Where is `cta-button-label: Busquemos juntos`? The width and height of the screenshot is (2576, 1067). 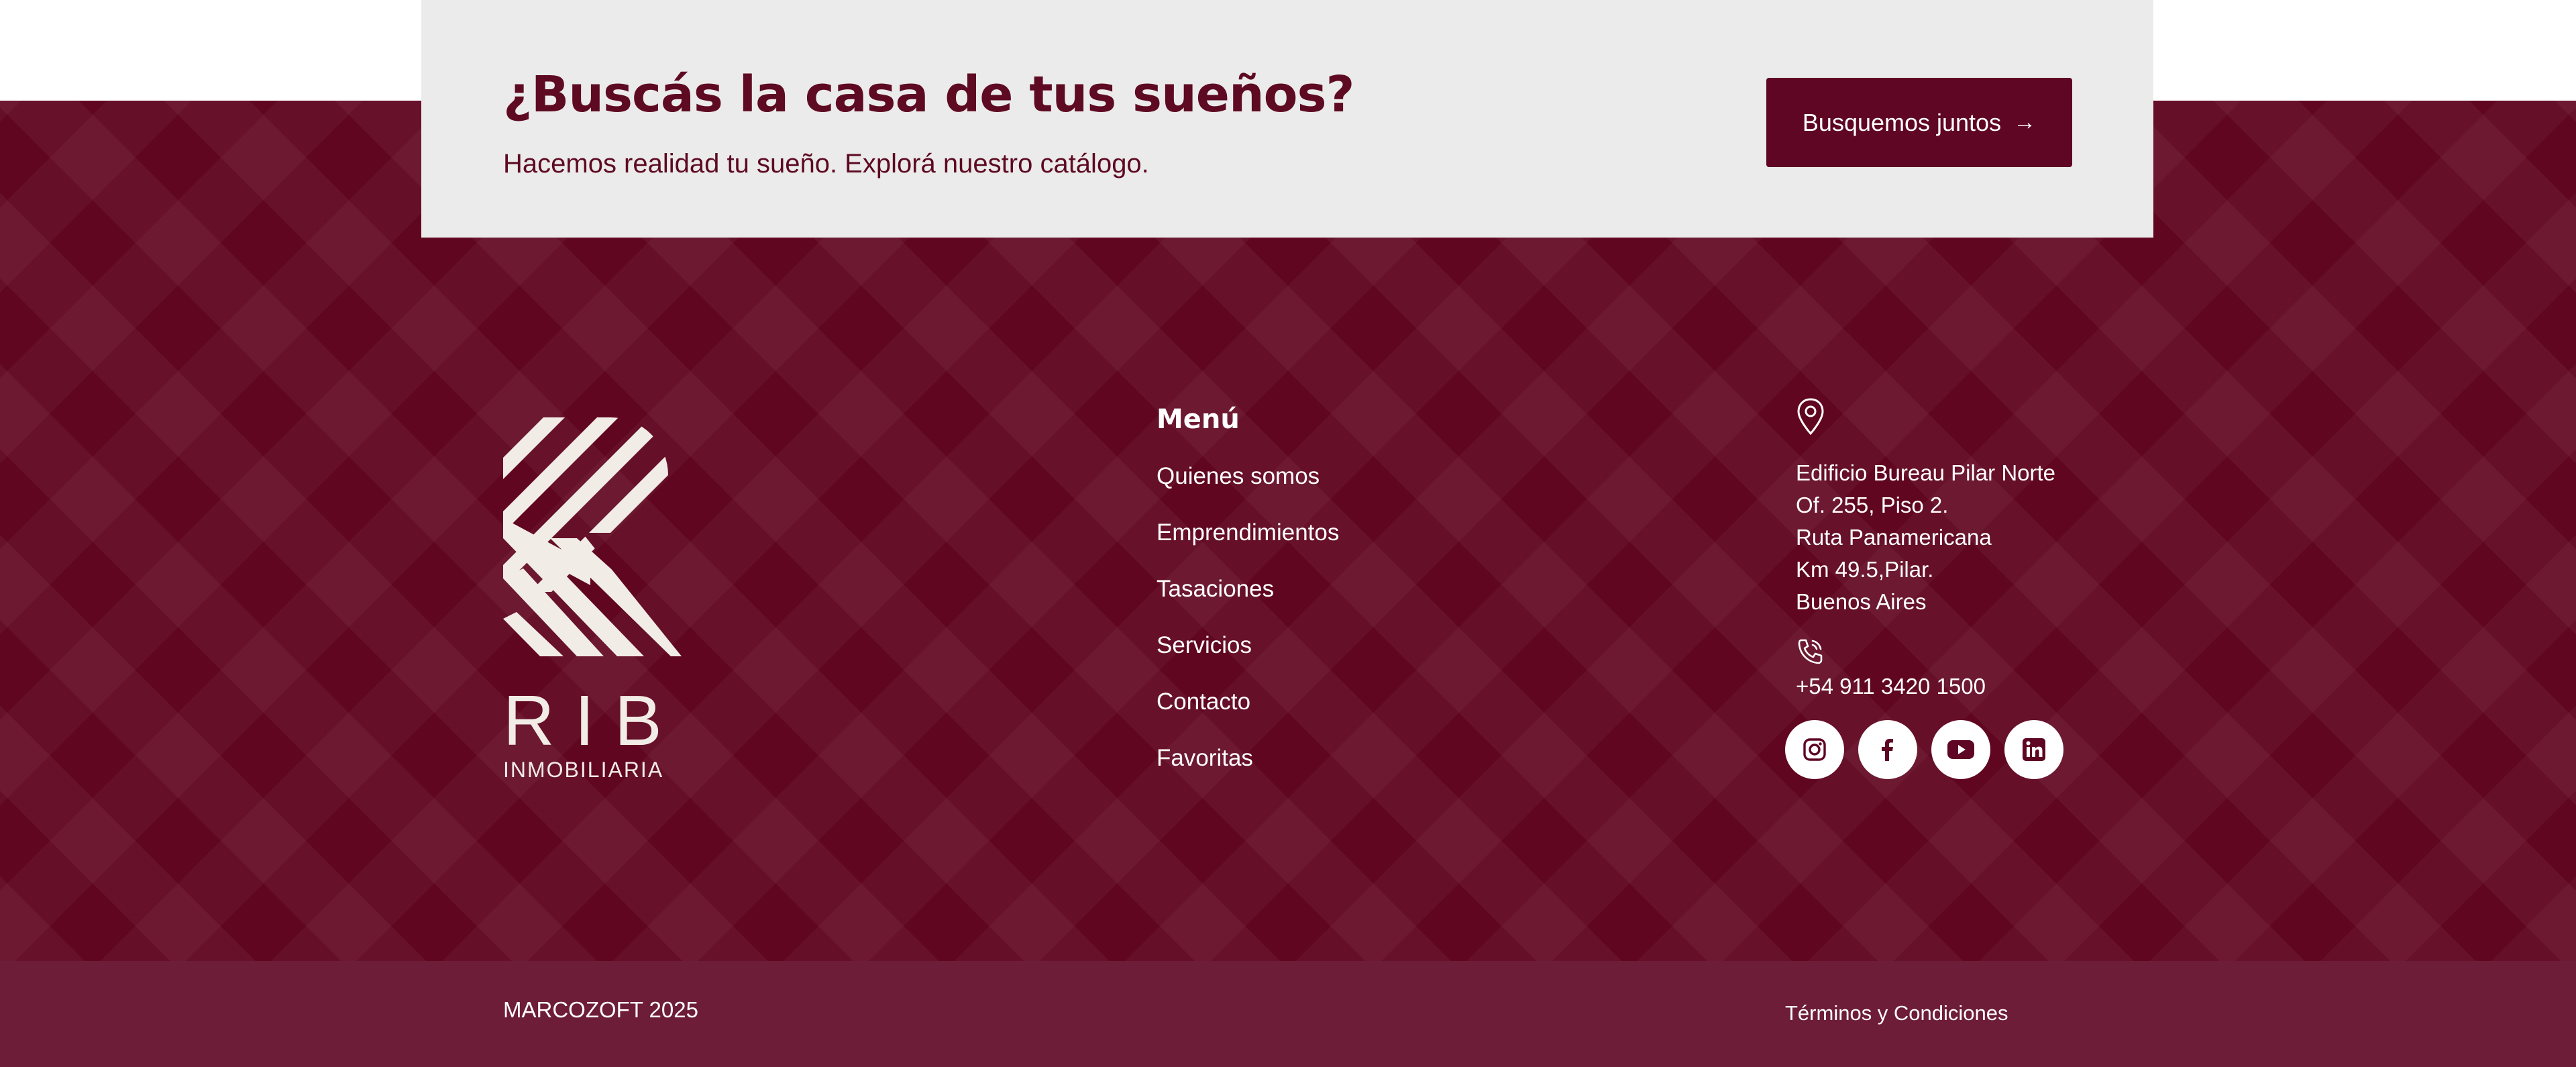 cta-button-label: Busquemos juntos is located at coordinates (1902, 122).